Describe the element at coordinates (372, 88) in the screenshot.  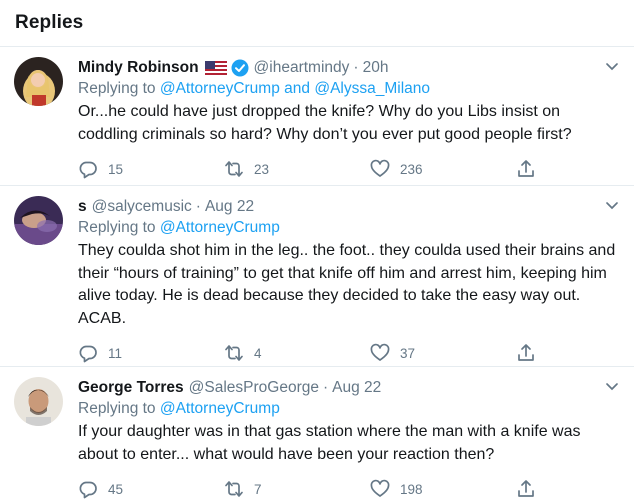
I see `mention-link: @Alyssa_Milano` at that location.